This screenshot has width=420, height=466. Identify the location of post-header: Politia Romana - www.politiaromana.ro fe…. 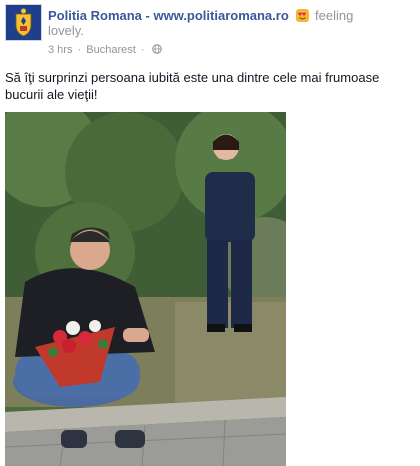
(230, 23).